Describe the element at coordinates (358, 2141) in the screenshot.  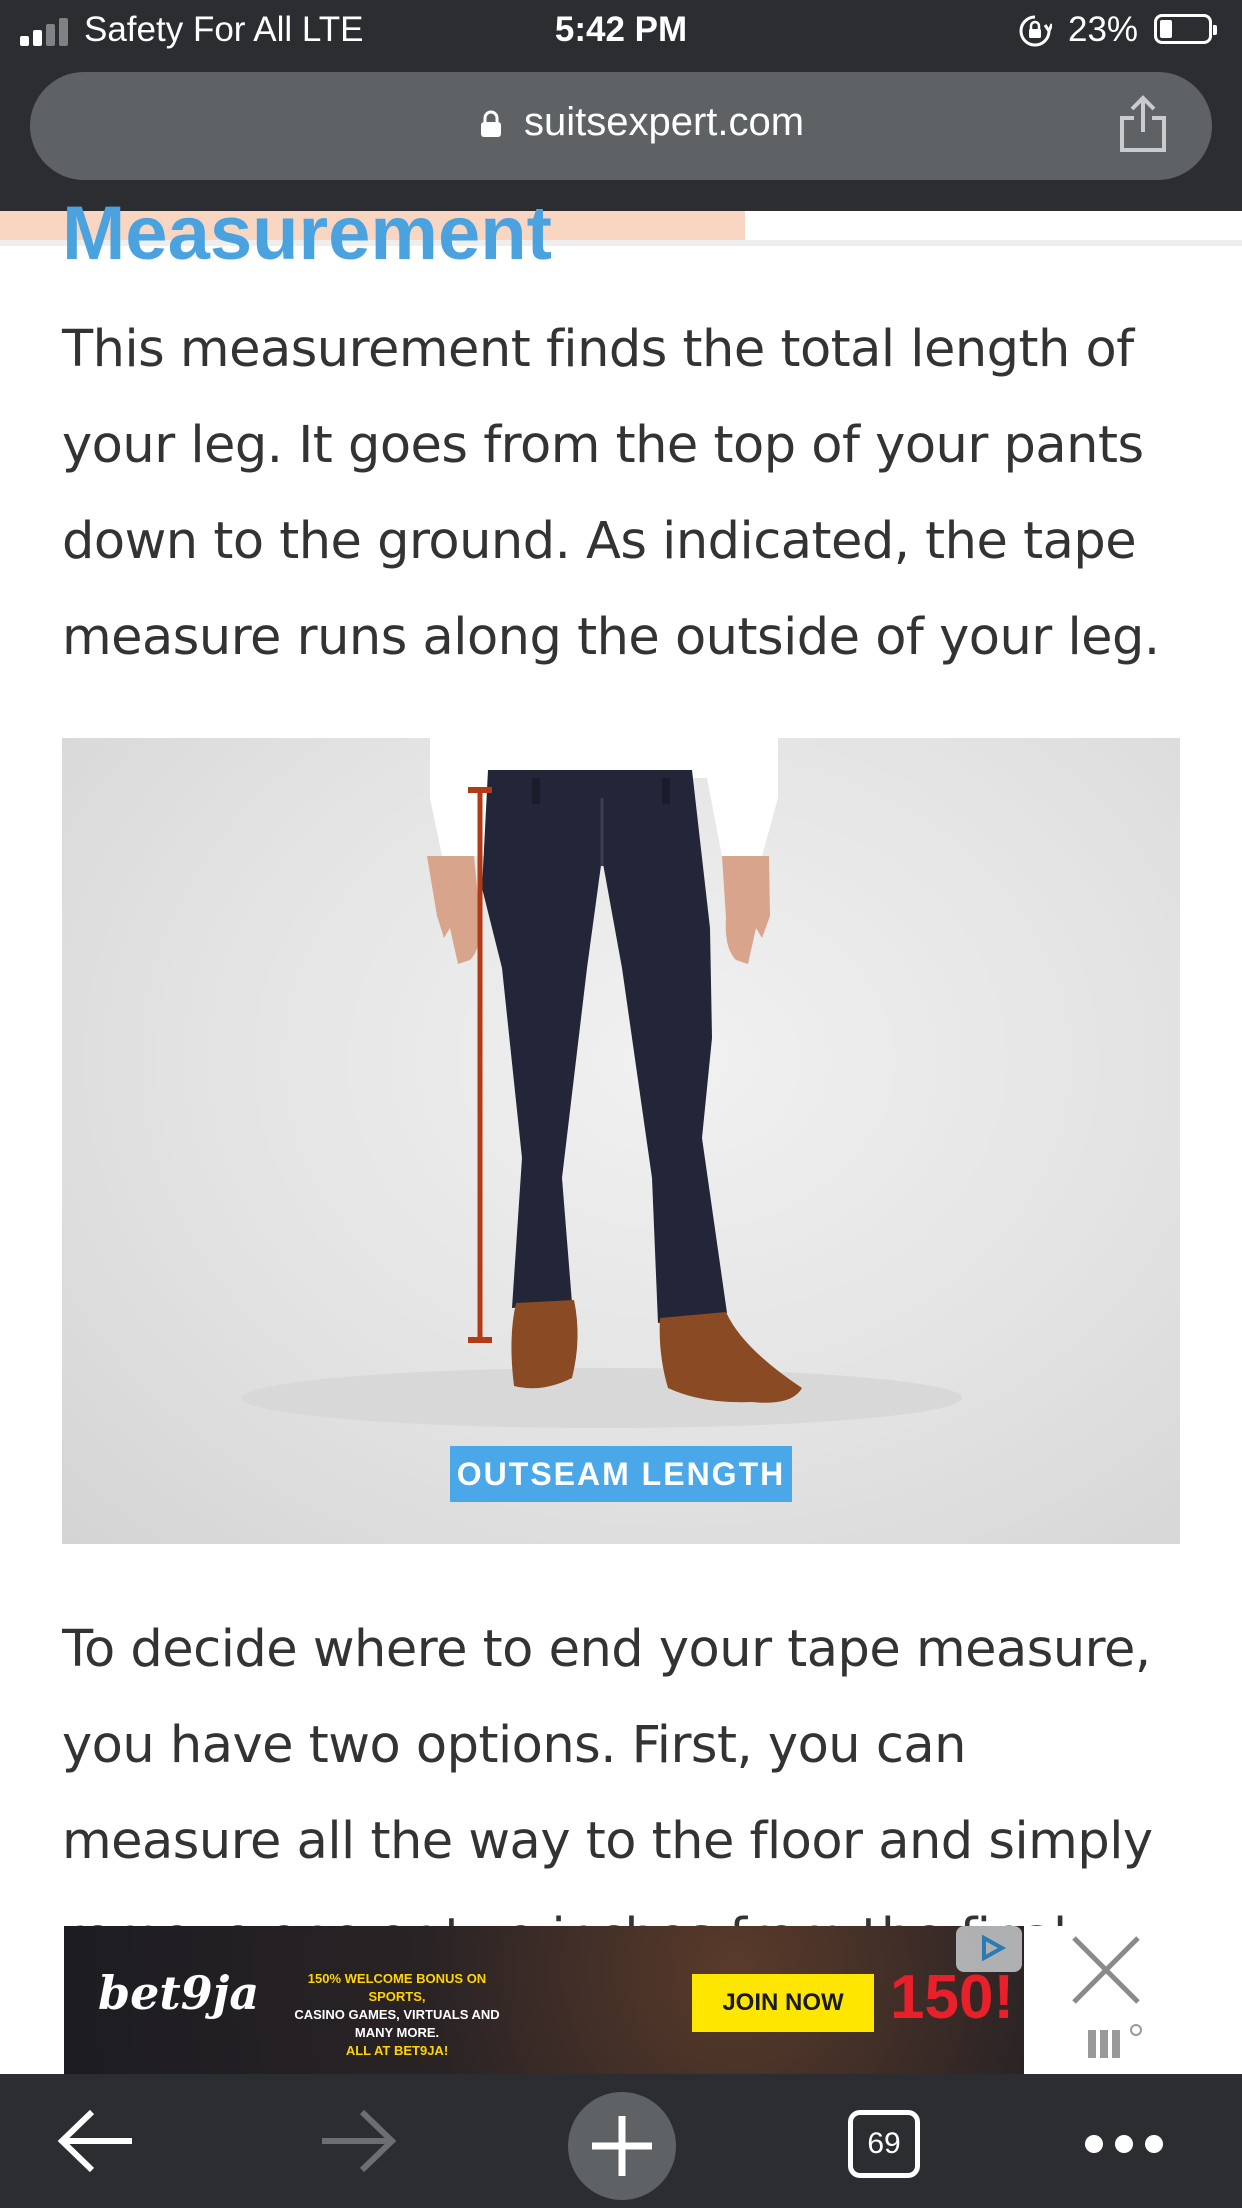
I see `forward-arrow-icon` at that location.